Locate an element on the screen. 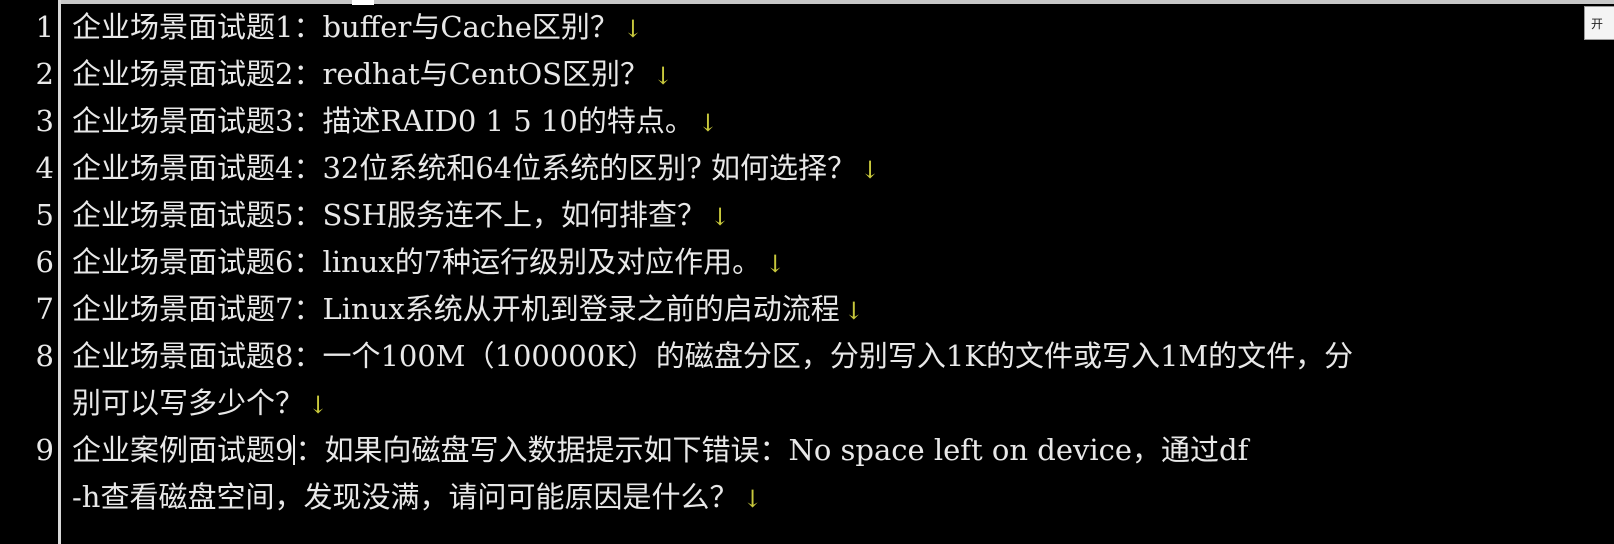  line-text: 企业场景面试题3：描述RAID0 1 5 10的特点。 ↓ is located at coordinates (395, 122).